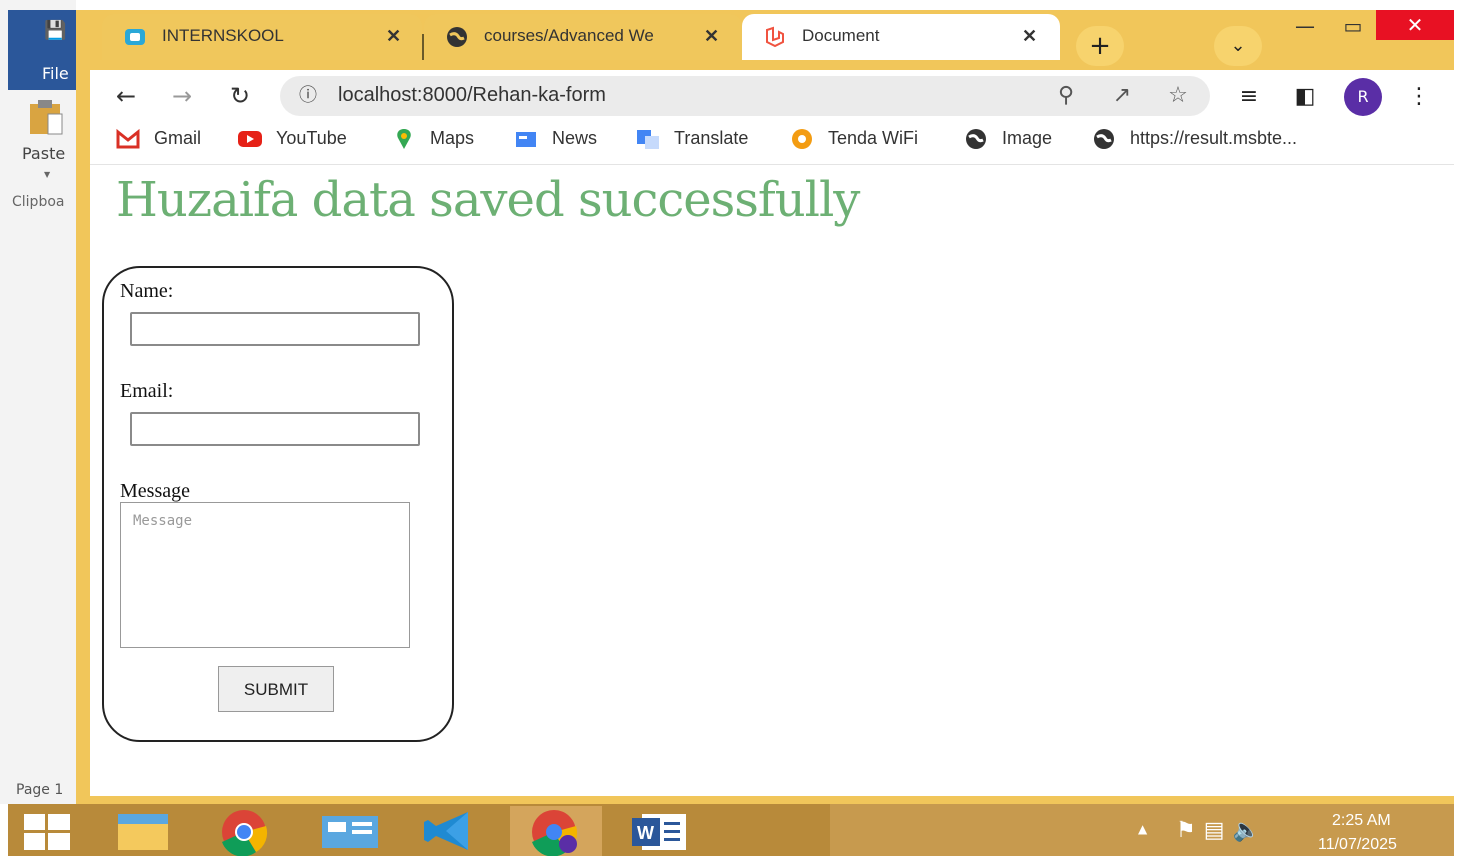  What do you see at coordinates (1178, 96) in the screenshot?
I see `bookmark-star-icon: ☆` at bounding box center [1178, 96].